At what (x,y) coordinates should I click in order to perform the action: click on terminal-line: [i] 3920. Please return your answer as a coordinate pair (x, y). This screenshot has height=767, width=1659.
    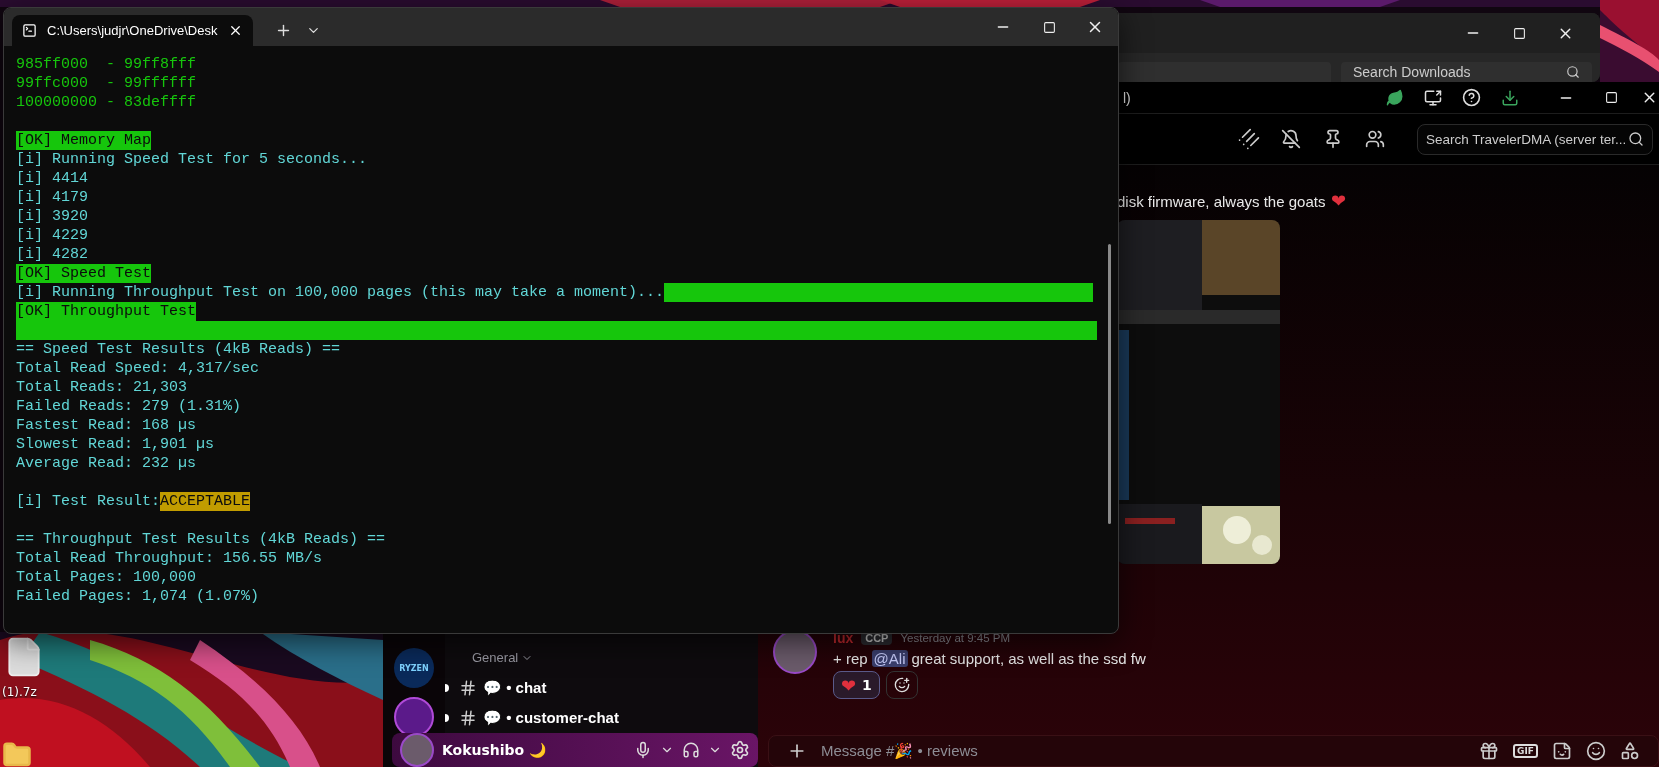
    Looking at the image, I should click on (52, 216).